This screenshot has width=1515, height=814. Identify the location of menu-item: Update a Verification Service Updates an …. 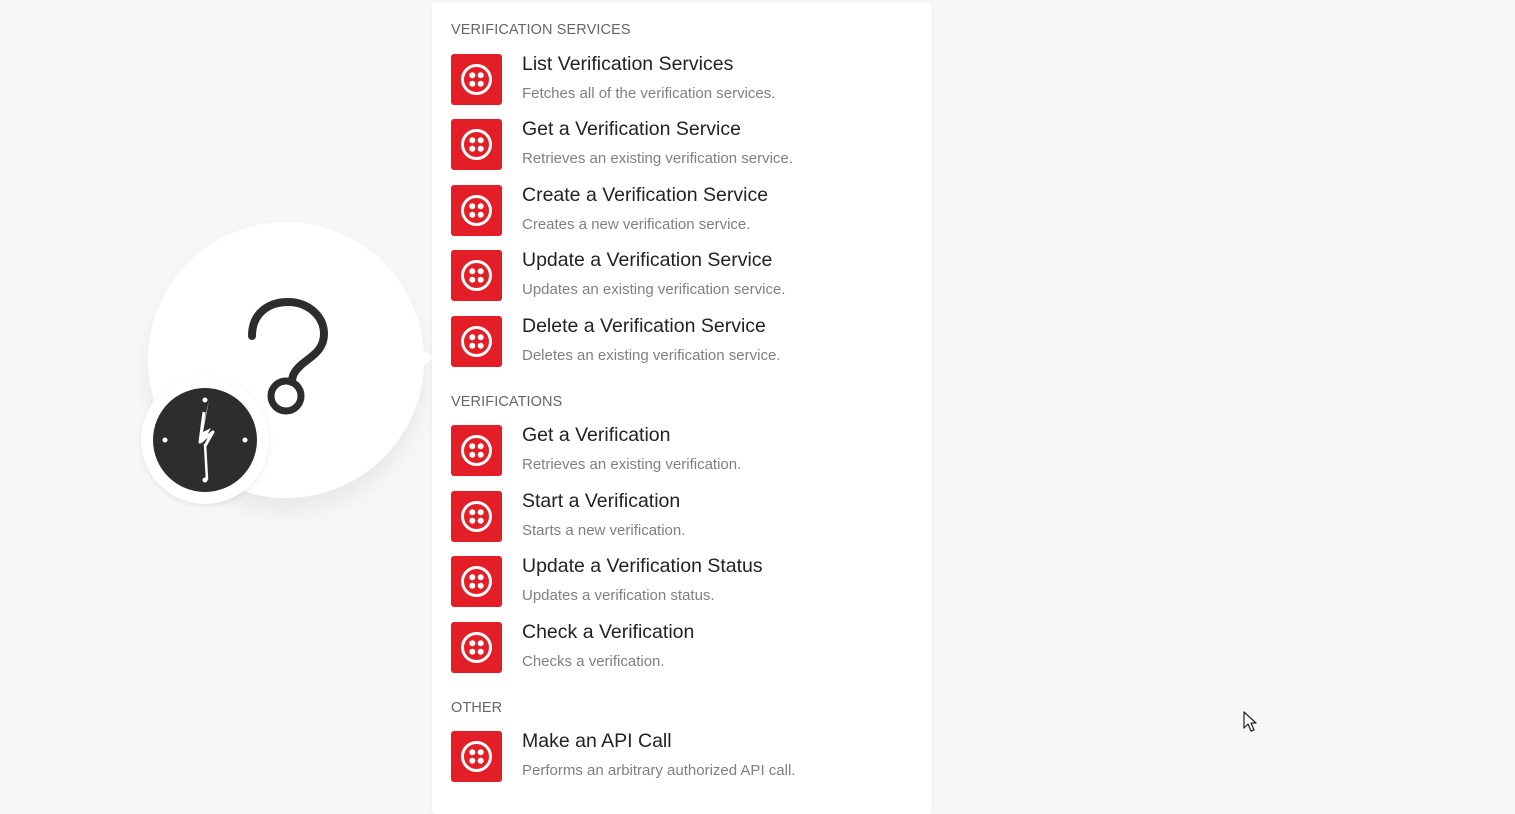
(686, 278).